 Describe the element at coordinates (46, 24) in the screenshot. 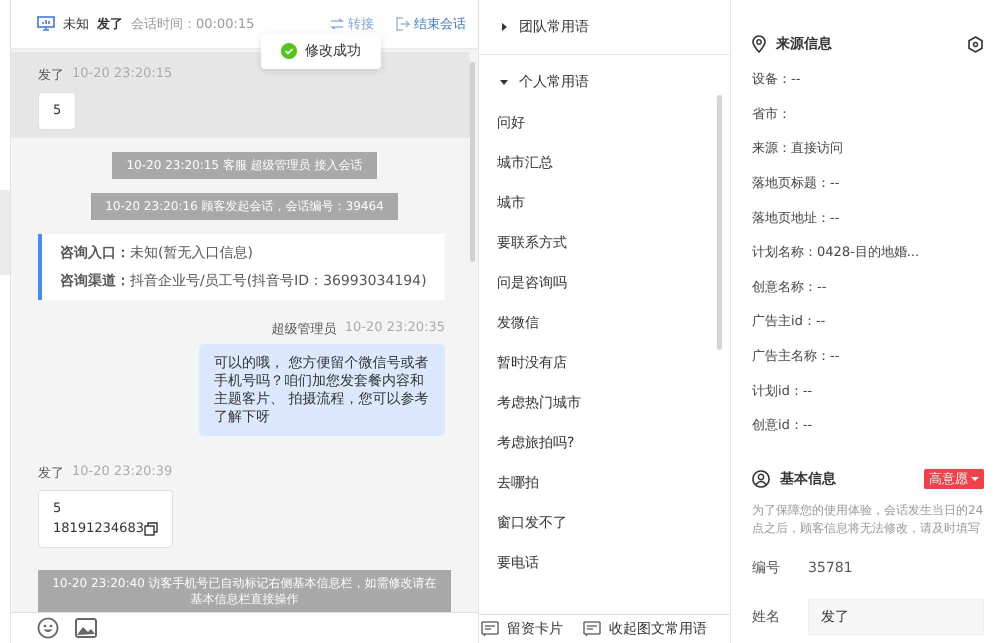

I see `monitor-icon` at that location.